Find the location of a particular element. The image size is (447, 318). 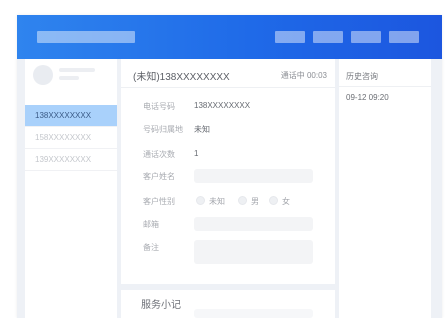

customer-gender-label: 客户性别 is located at coordinates (159, 201).